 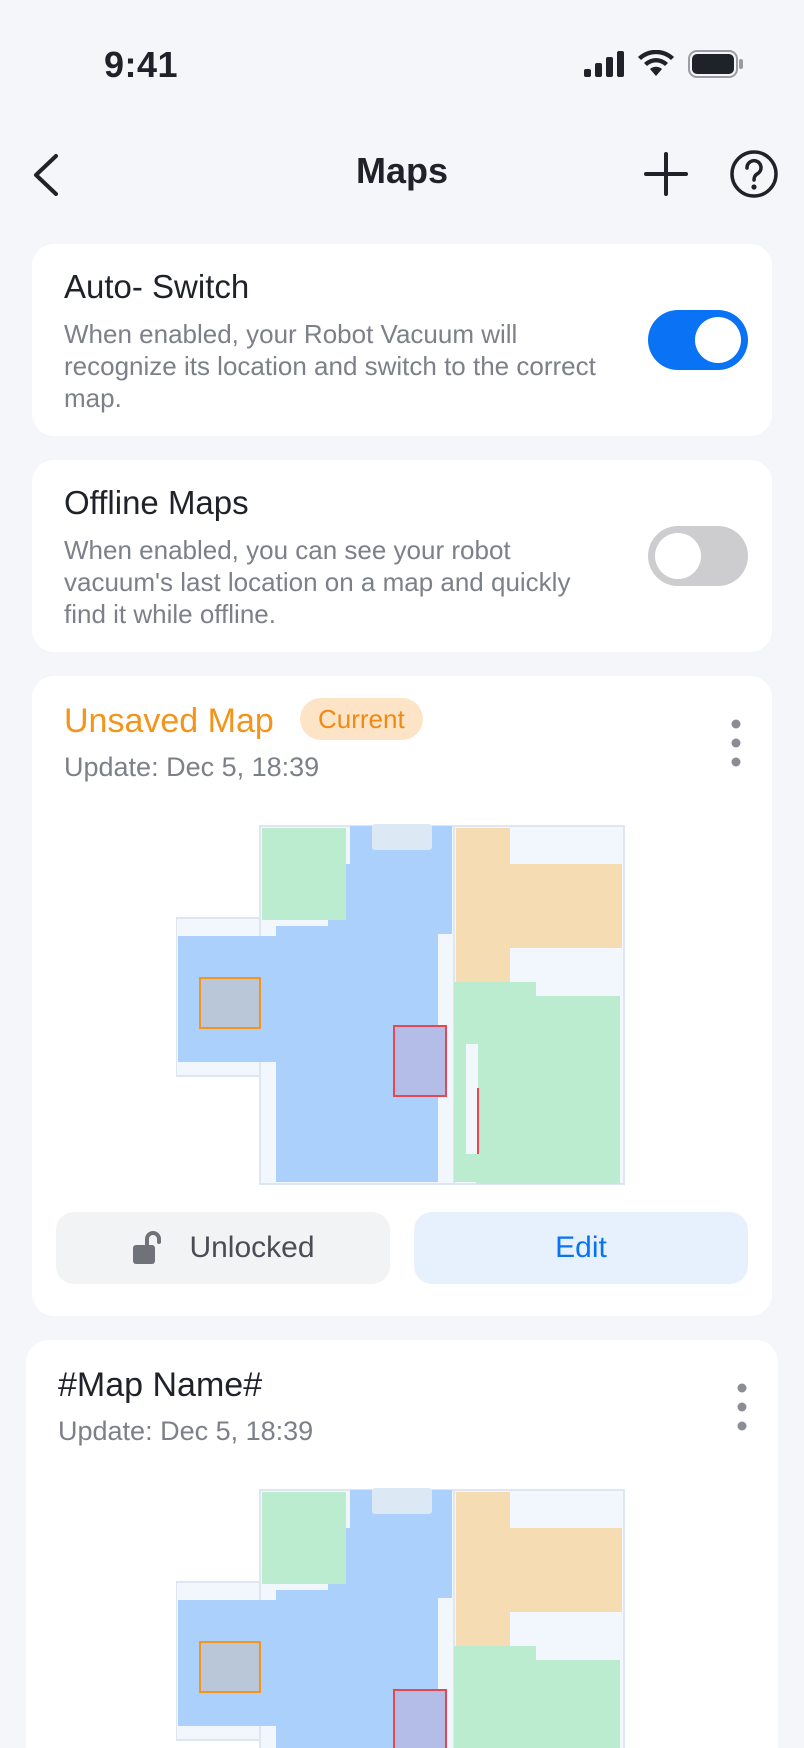 I want to click on offline-maps-title: Offline Maps, so click(x=156, y=502).